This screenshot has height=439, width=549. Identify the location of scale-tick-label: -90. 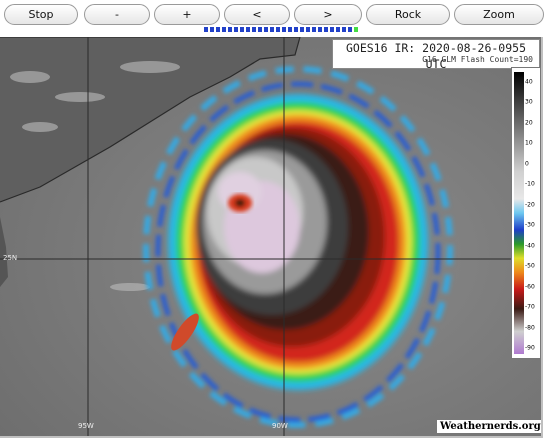
(530, 348).